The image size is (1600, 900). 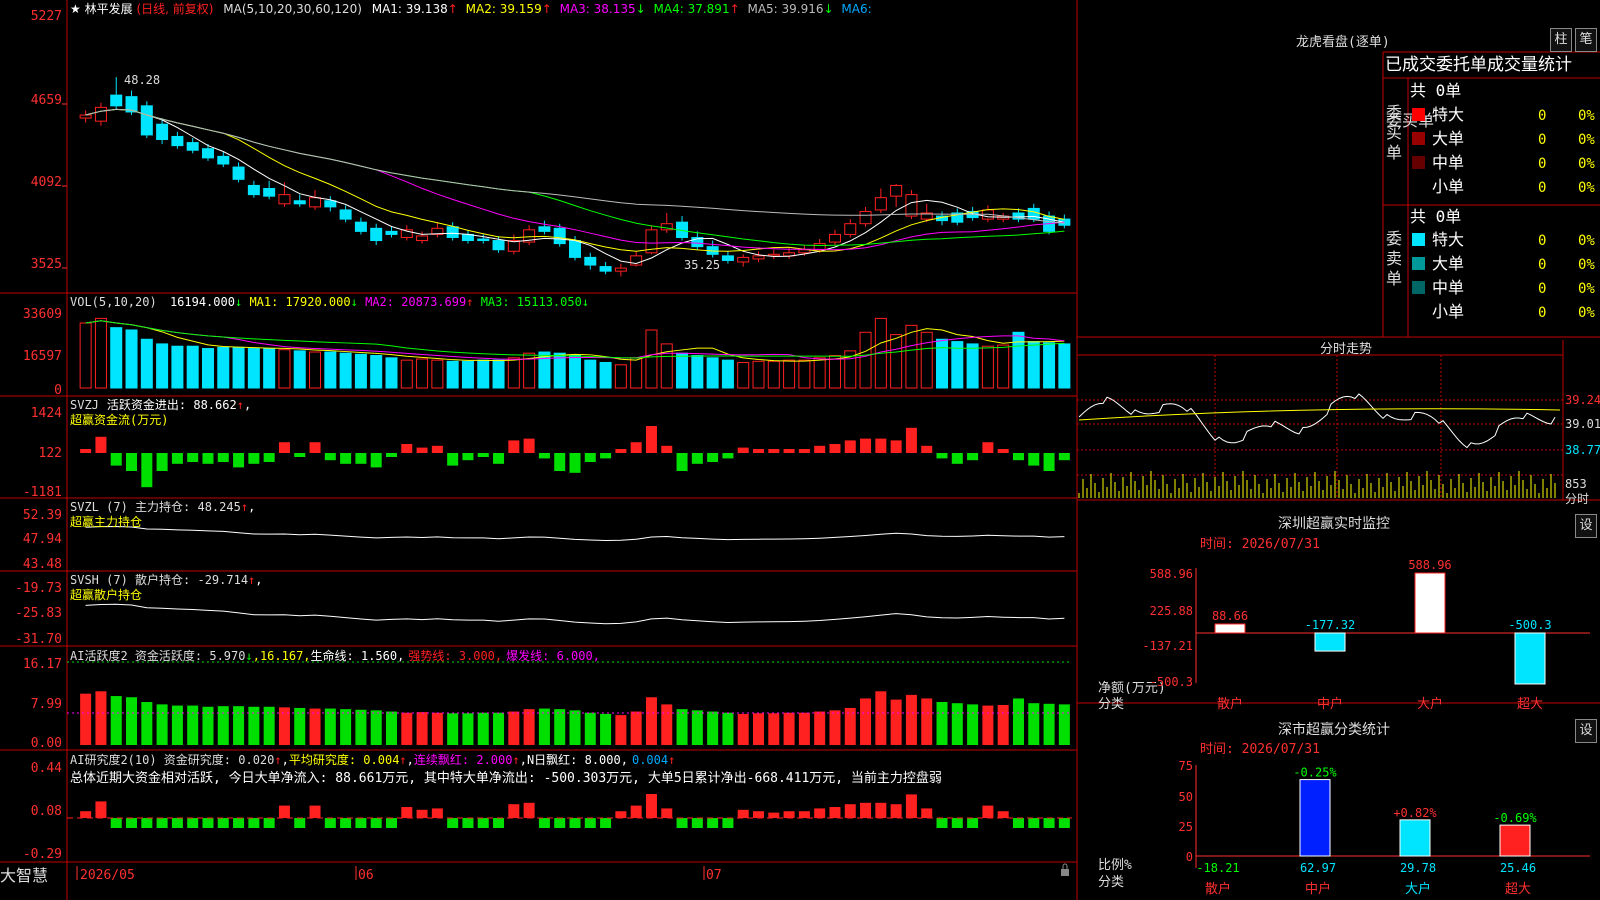 What do you see at coordinates (1586, 731) in the screenshot?
I see `classify-settings-button: 设` at bounding box center [1586, 731].